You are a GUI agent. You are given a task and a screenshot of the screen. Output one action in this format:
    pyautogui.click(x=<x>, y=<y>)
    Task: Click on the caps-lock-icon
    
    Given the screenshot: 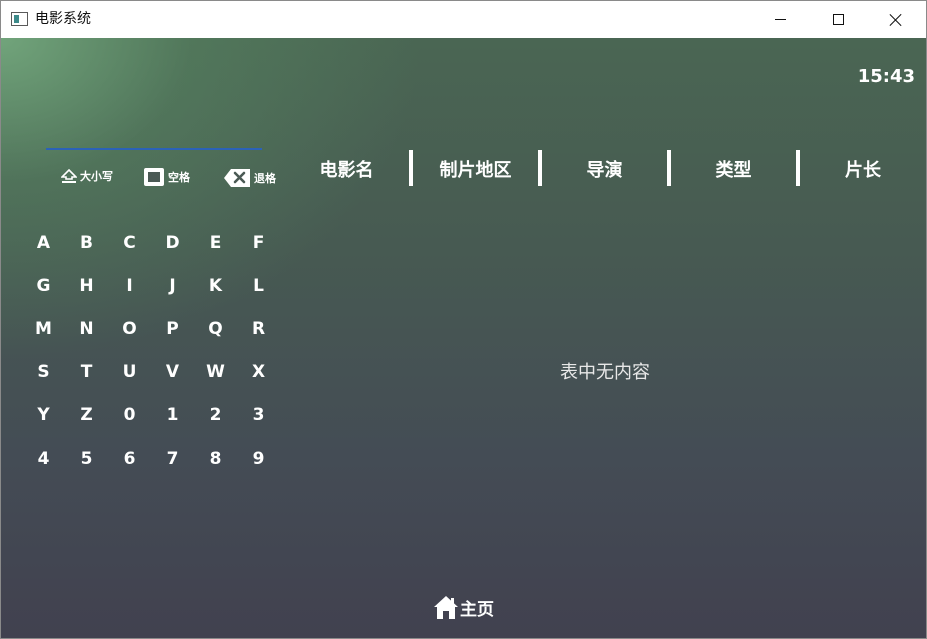 What is the action you would take?
    pyautogui.click(x=69, y=175)
    